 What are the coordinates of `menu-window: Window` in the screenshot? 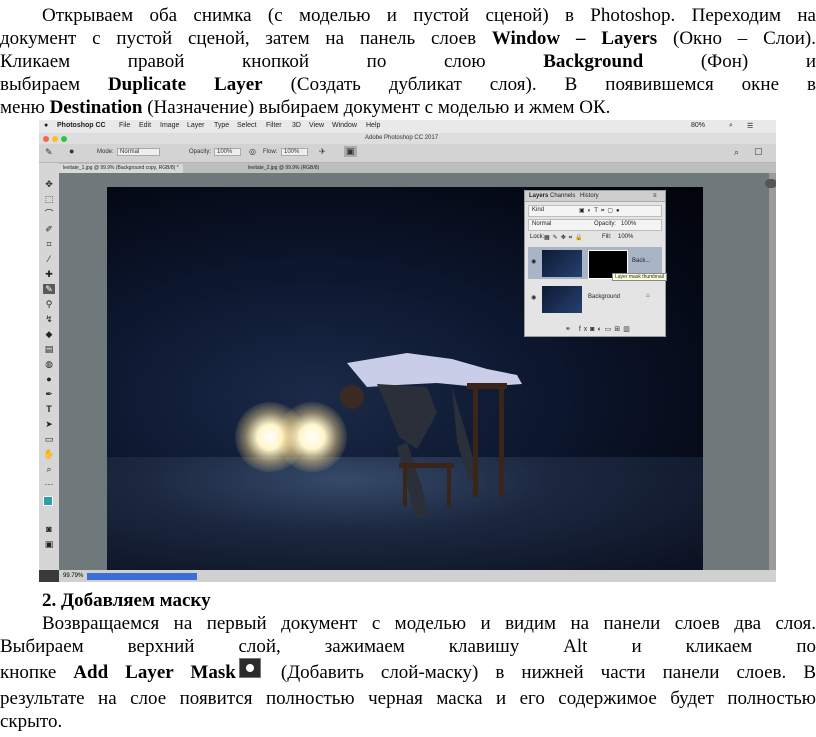 It's located at (344, 125).